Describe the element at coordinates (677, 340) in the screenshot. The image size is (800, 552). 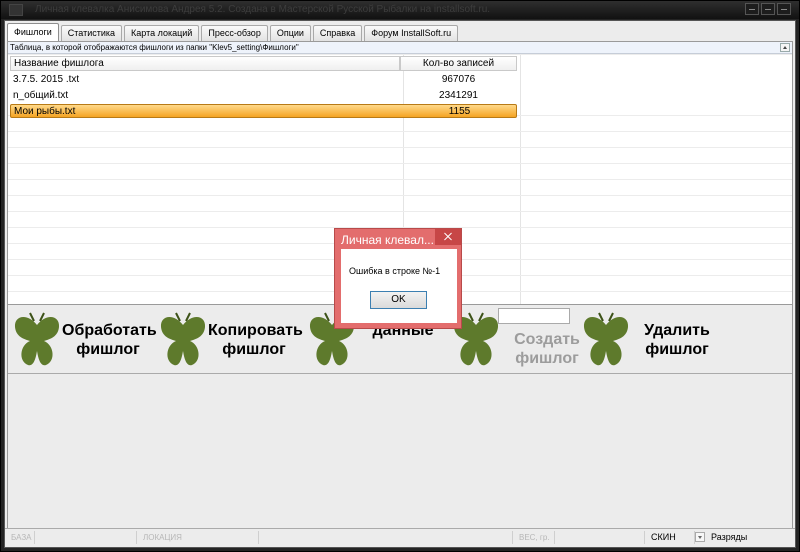
I see `button-label: Удалить фишлог` at that location.